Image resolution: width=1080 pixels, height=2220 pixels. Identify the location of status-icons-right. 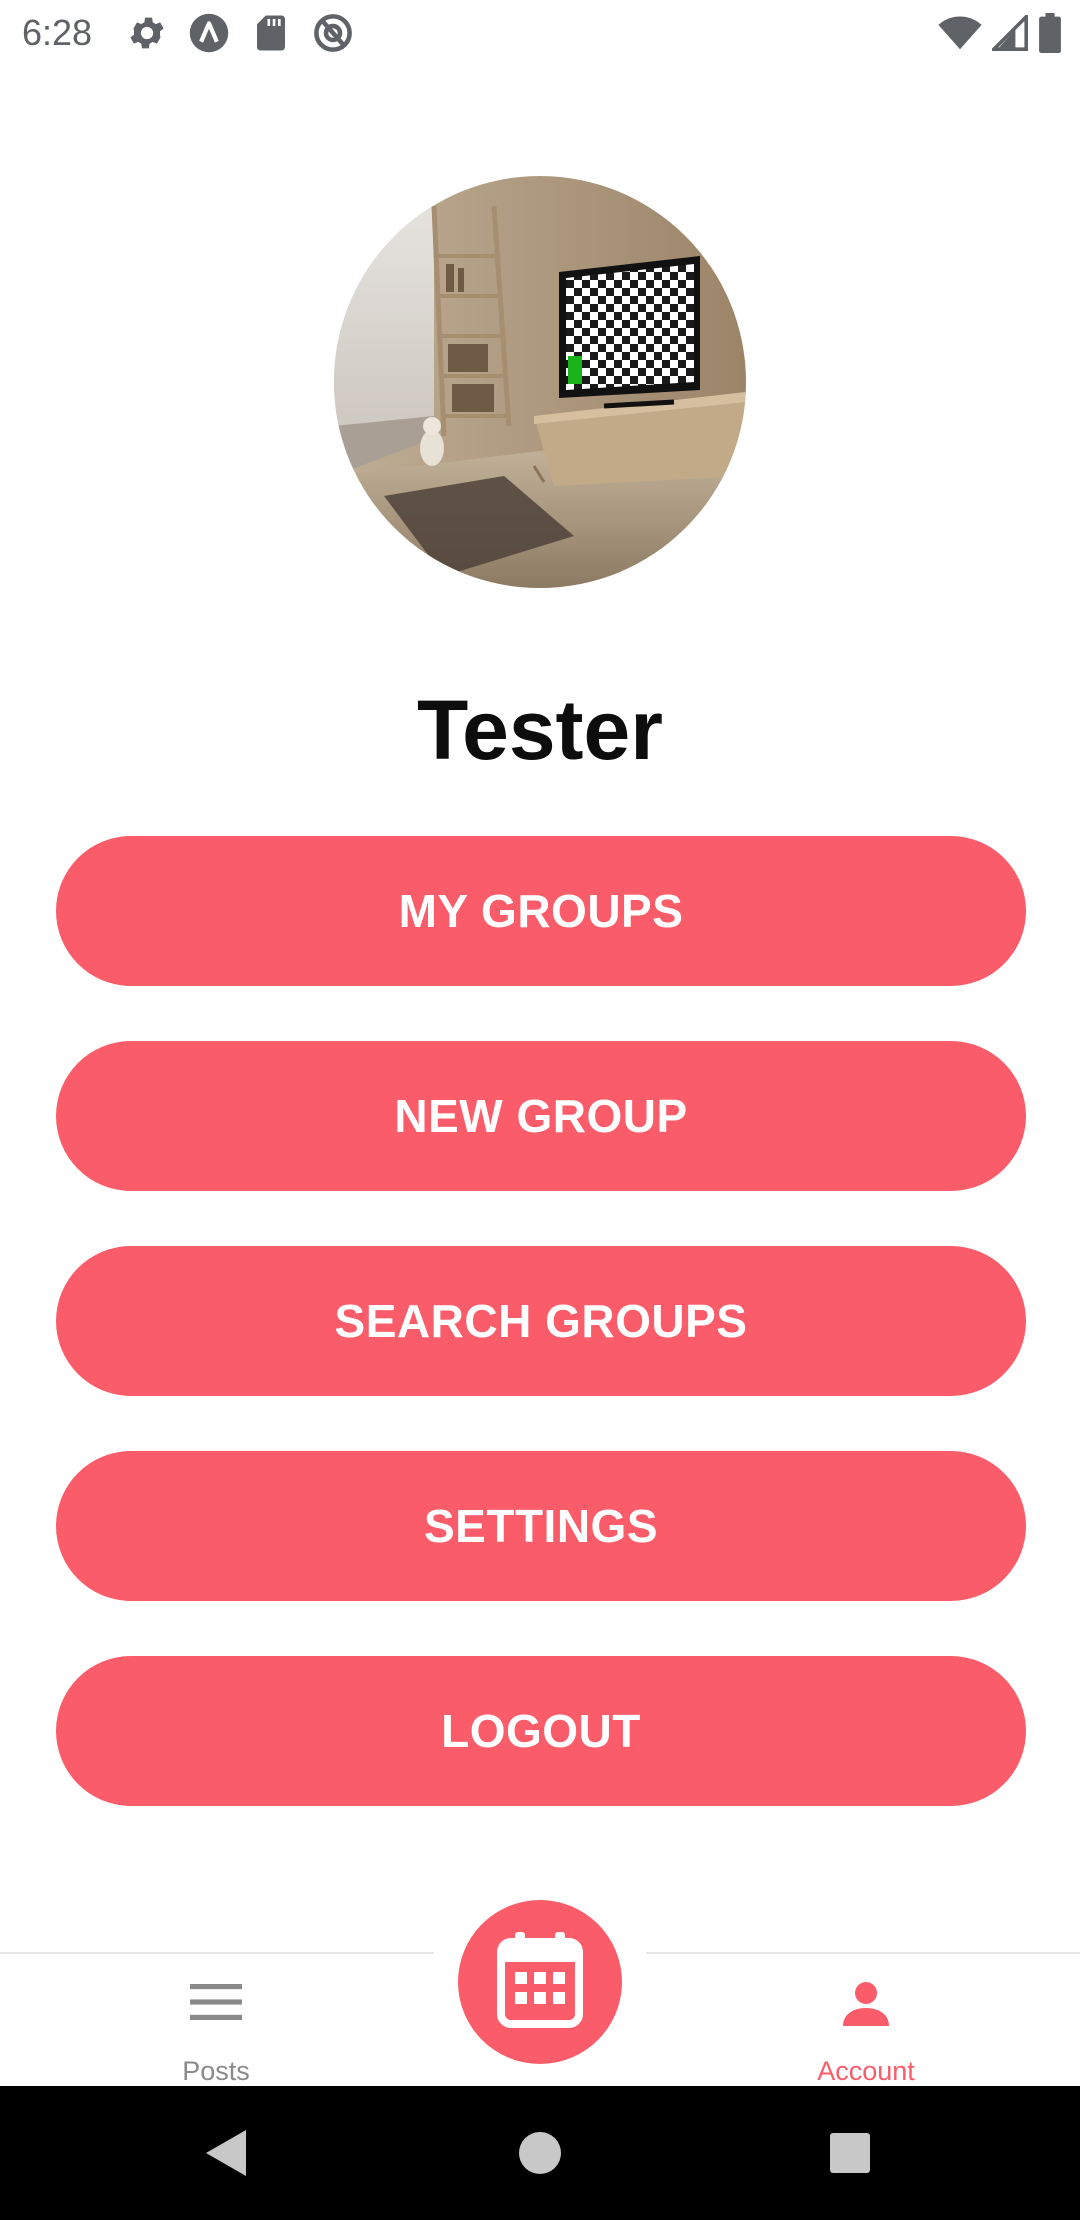
(1000, 33).